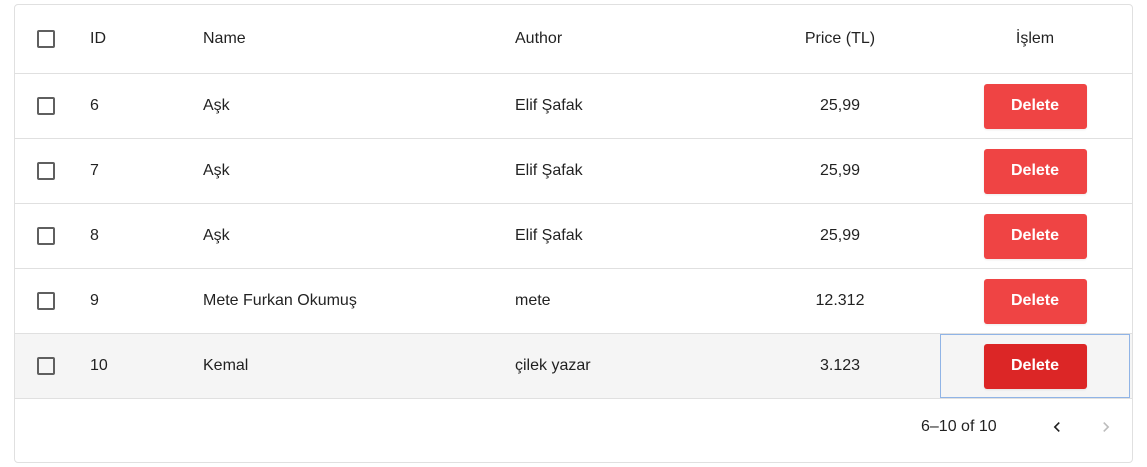 The height and width of the screenshot is (467, 1147). Describe the element at coordinates (353, 39) in the screenshot. I see `column-header-name: Name` at that location.